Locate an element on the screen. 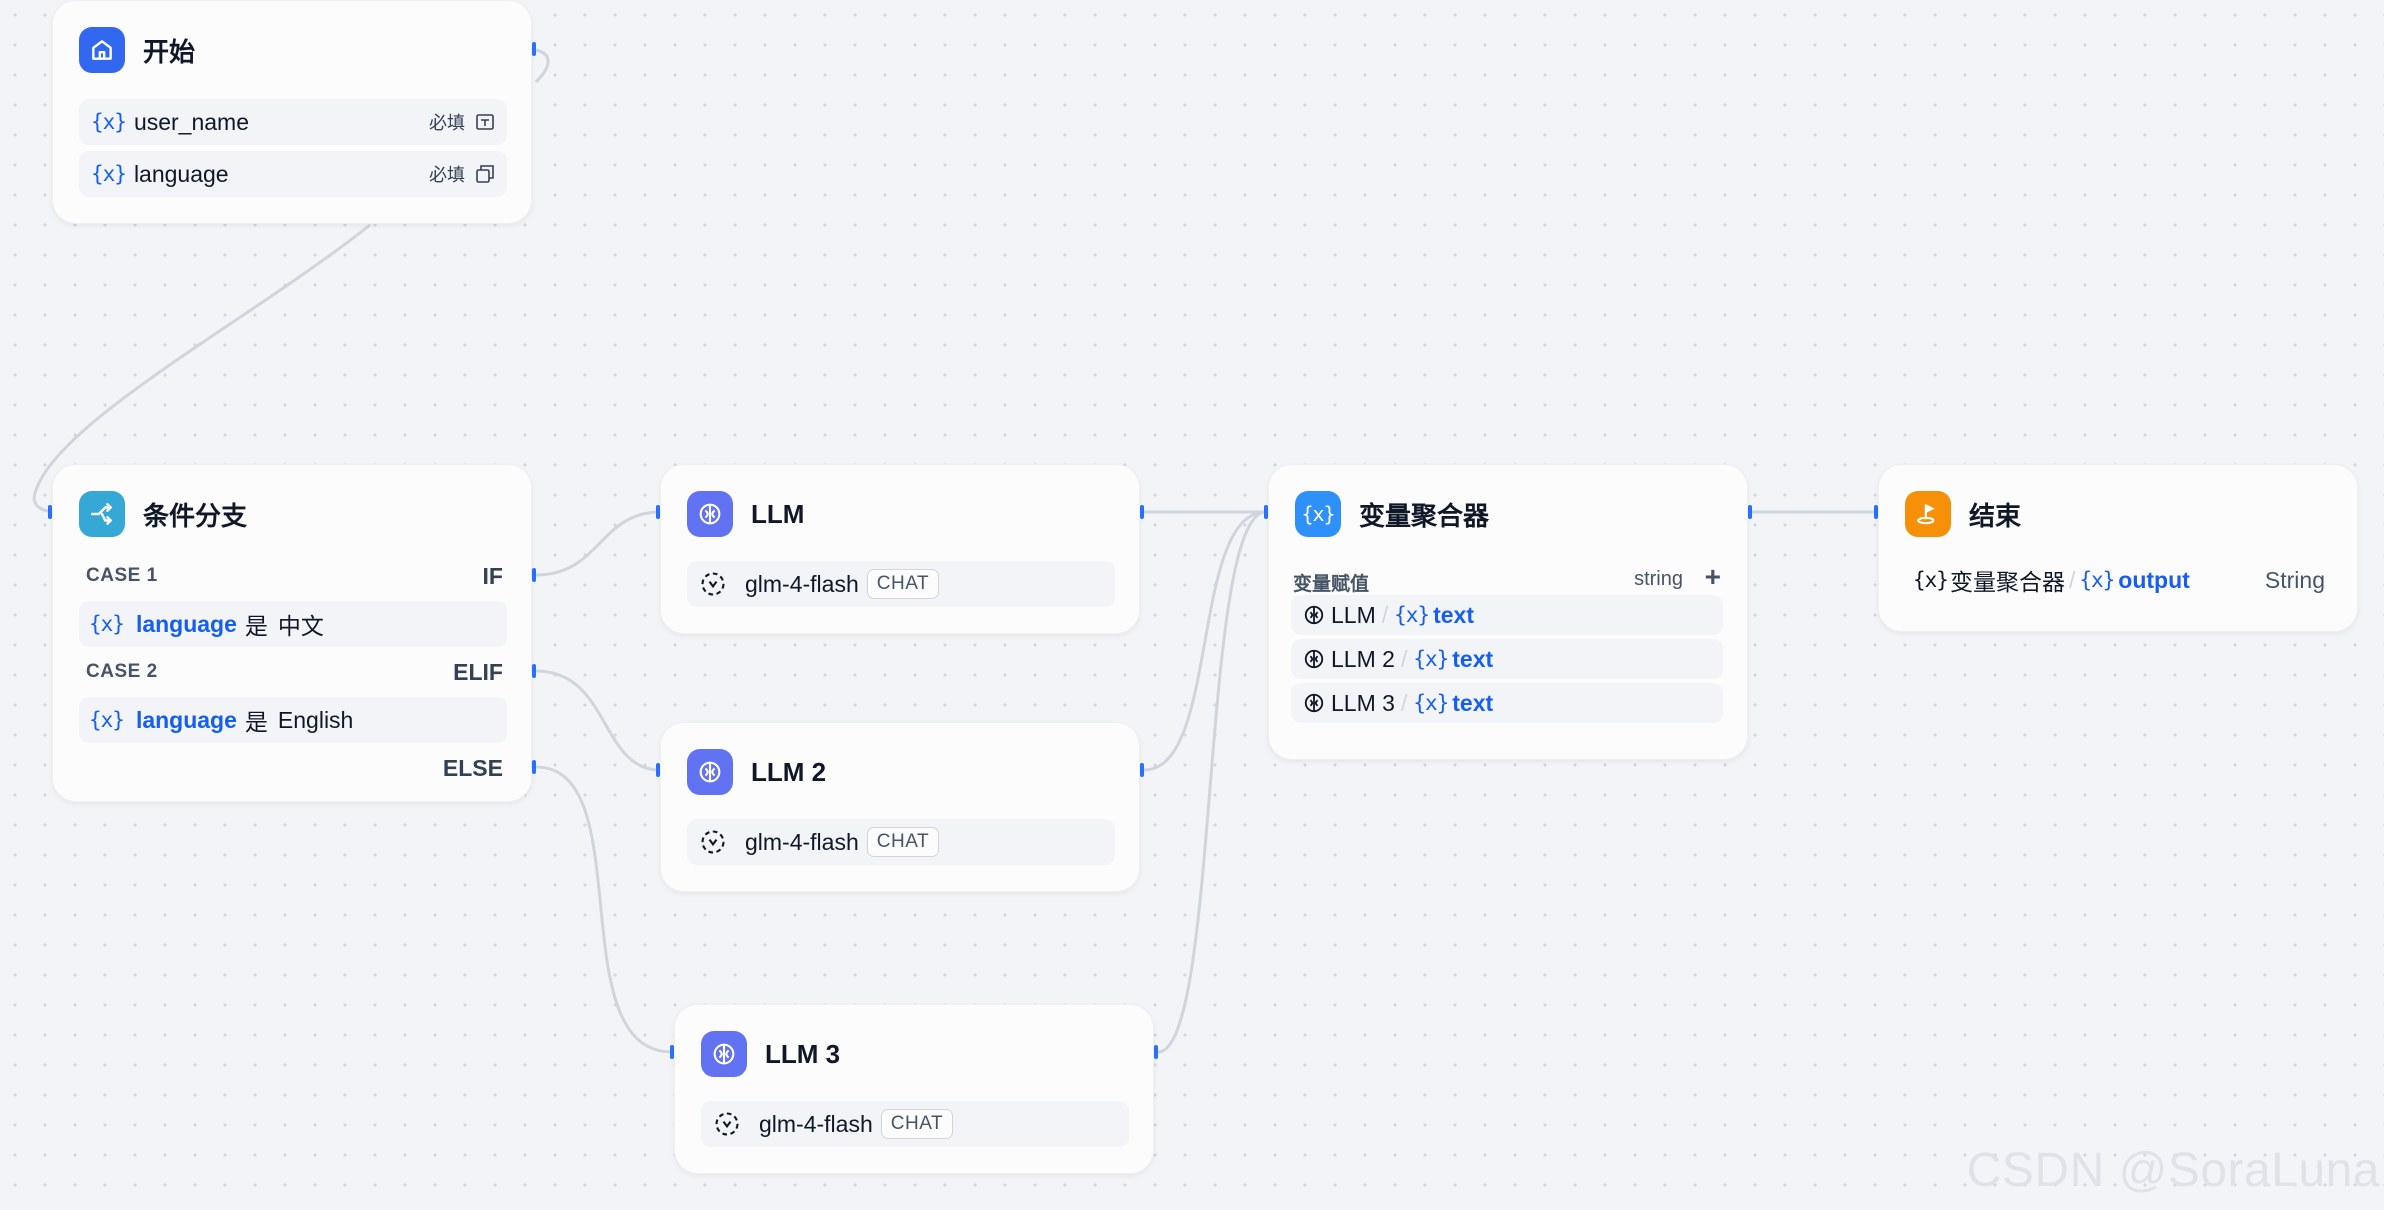 The image size is (2384, 1210). end-node: 结束 {x} 变量聚合器 / {x} output String is located at coordinates (2118, 548).